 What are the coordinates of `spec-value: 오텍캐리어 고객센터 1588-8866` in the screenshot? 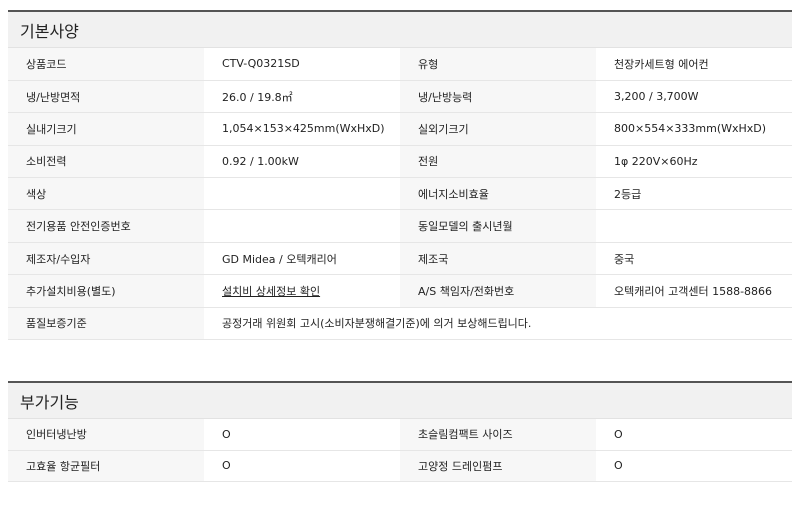 It's located at (694, 291).